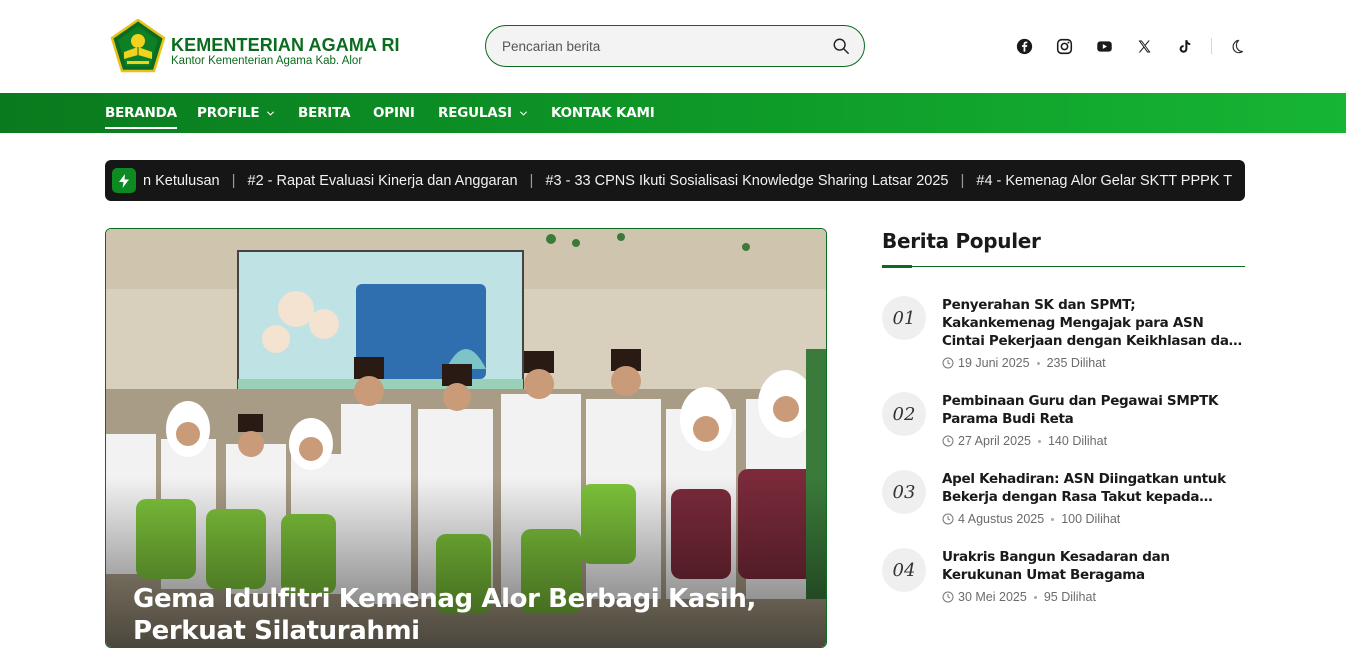  I want to click on popular-rank: 04, so click(904, 570).